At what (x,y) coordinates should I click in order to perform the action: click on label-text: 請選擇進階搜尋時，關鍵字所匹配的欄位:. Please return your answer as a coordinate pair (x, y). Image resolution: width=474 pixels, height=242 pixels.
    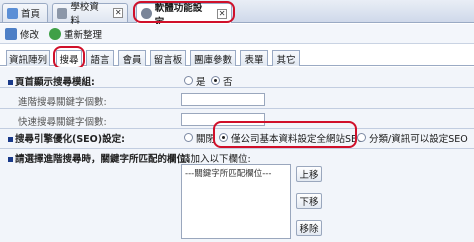
    Looking at the image, I should click on (102, 159).